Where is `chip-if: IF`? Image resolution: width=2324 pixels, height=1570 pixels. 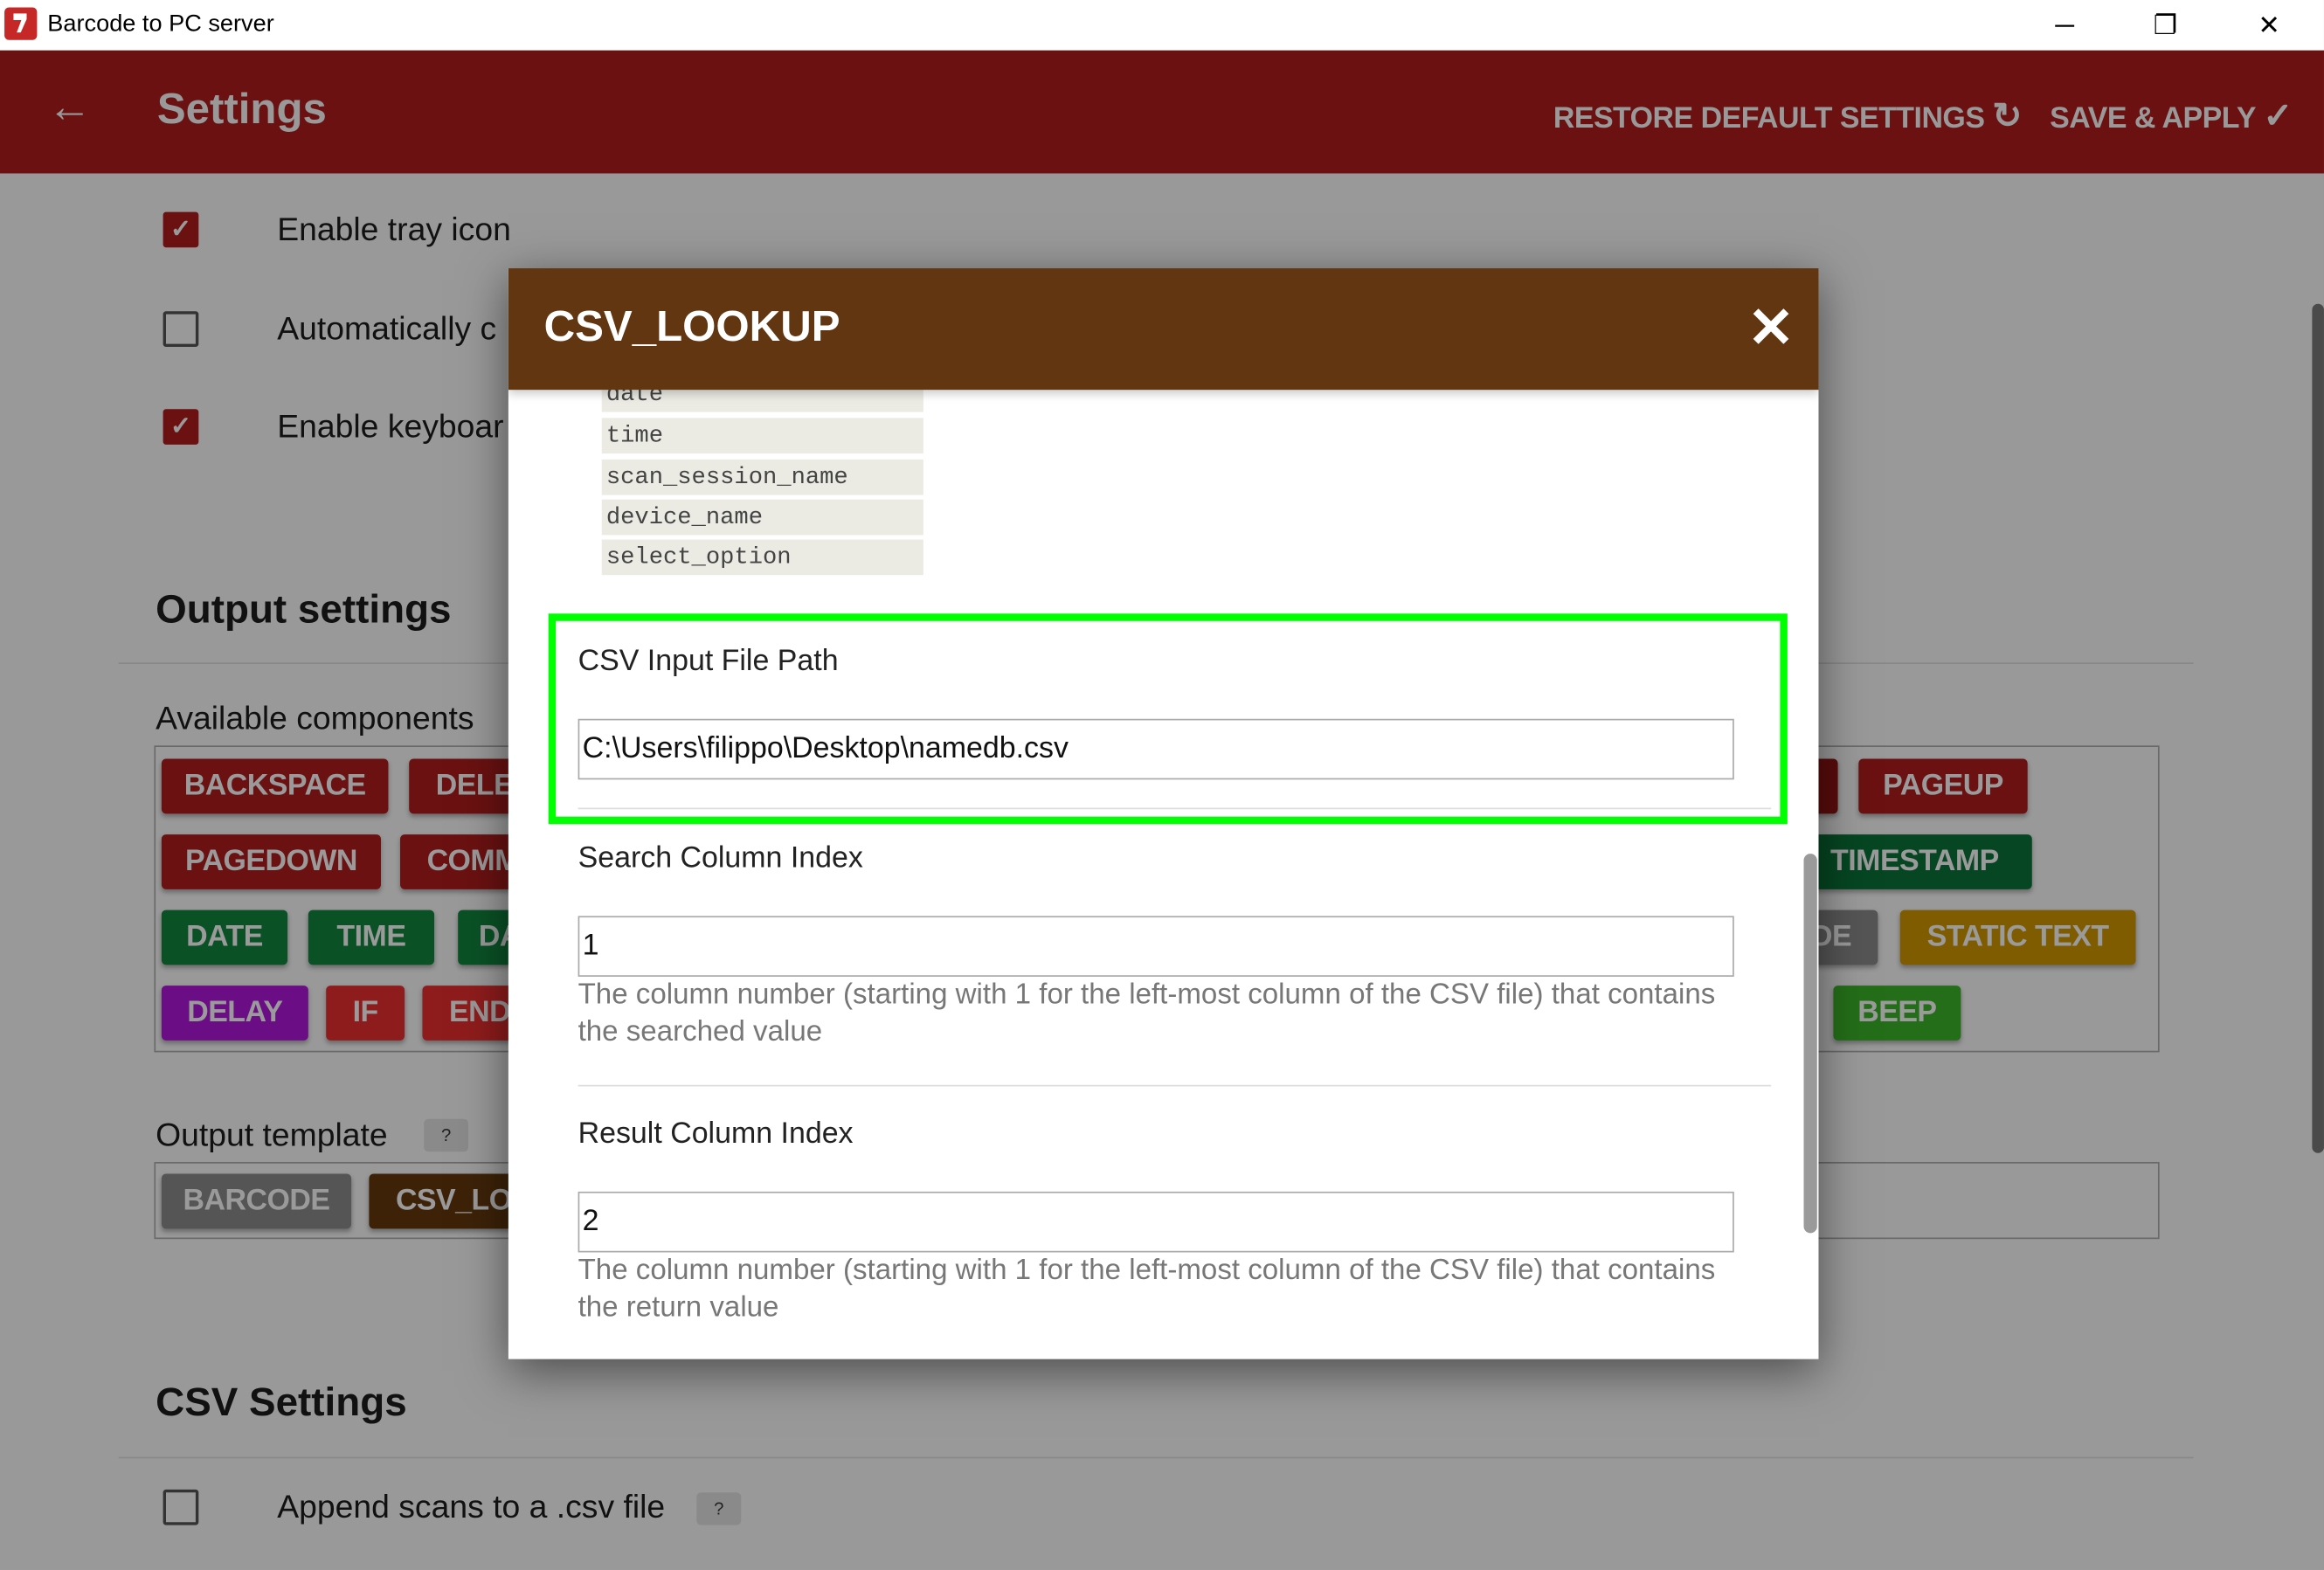
chip-if: IF is located at coordinates (365, 1014).